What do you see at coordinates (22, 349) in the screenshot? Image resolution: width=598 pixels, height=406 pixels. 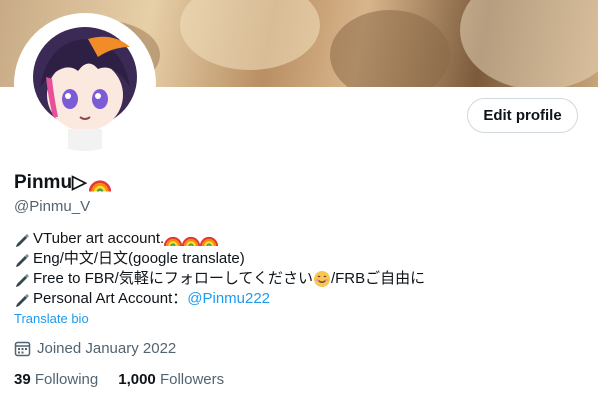 I see `calendar-icon` at bounding box center [22, 349].